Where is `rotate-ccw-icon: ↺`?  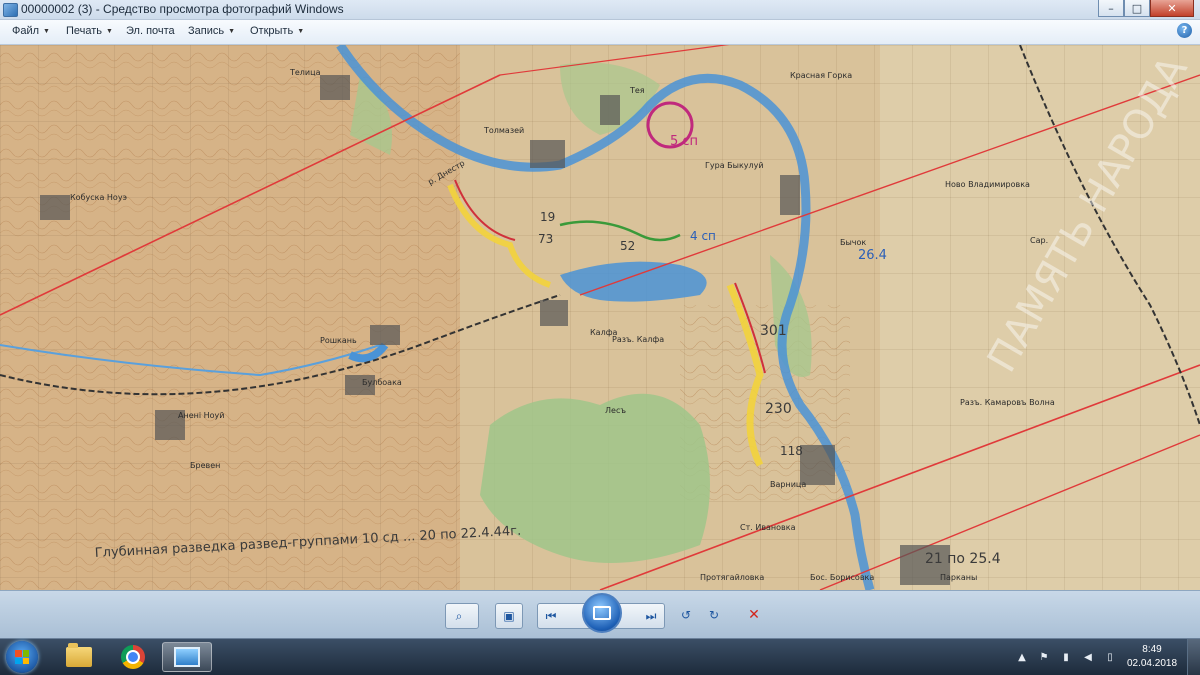 rotate-ccw-icon: ↺ is located at coordinates (686, 615).